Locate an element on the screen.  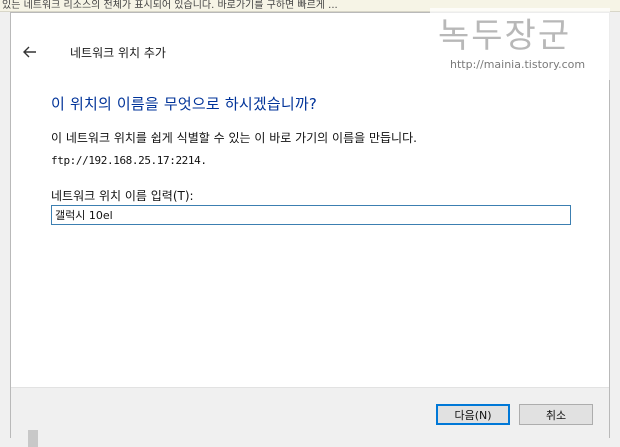
cancel-button: 취소 is located at coordinates (556, 414).